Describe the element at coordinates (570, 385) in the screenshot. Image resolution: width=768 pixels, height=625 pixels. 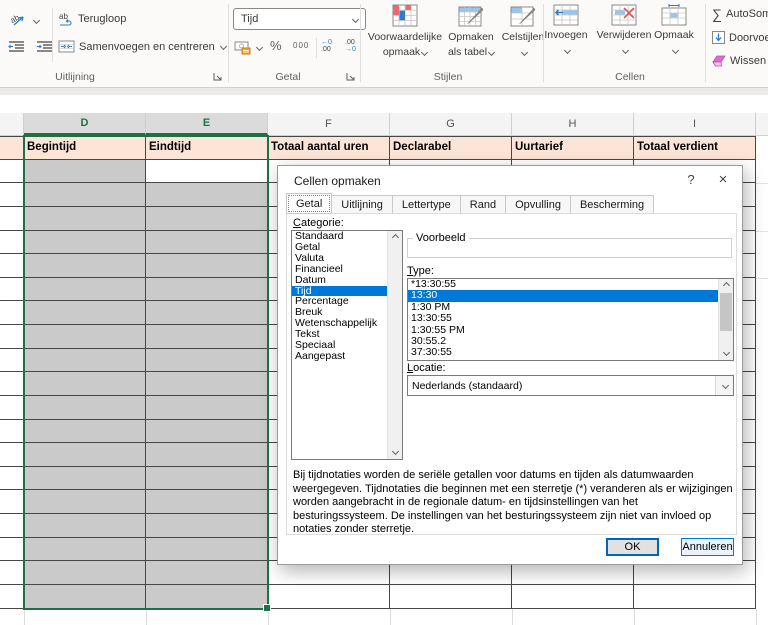
I see `locale-combobox: Nederlands (standaard)` at that location.